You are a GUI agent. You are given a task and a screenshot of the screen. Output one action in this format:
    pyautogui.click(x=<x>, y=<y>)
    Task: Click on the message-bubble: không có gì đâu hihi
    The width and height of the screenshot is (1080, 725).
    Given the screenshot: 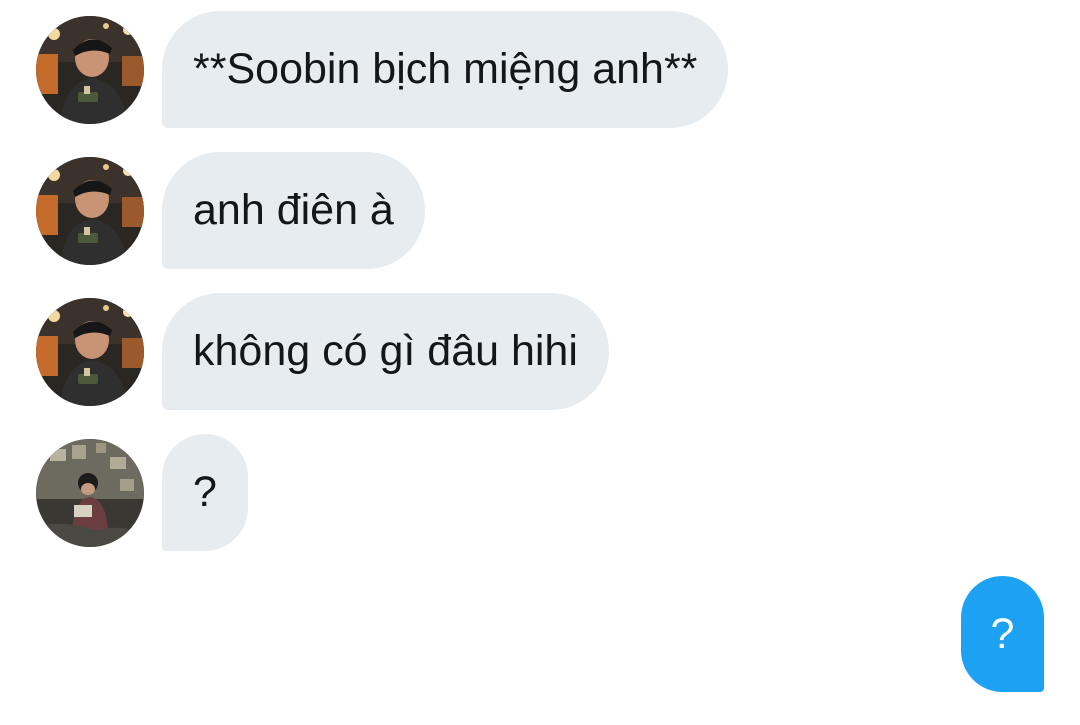 What is the action you would take?
    pyautogui.click(x=385, y=351)
    